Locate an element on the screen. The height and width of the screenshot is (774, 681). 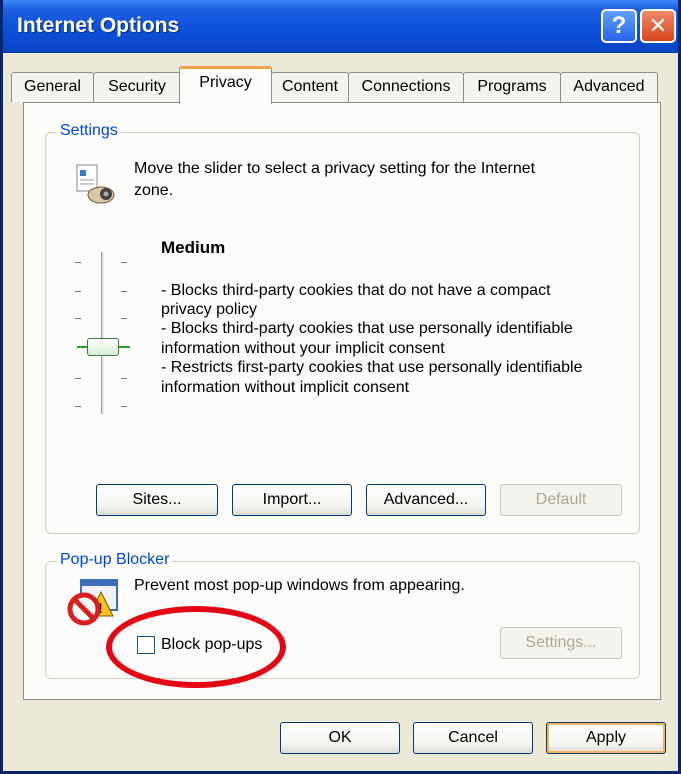
settings-group-label: Settings is located at coordinates (89, 131).